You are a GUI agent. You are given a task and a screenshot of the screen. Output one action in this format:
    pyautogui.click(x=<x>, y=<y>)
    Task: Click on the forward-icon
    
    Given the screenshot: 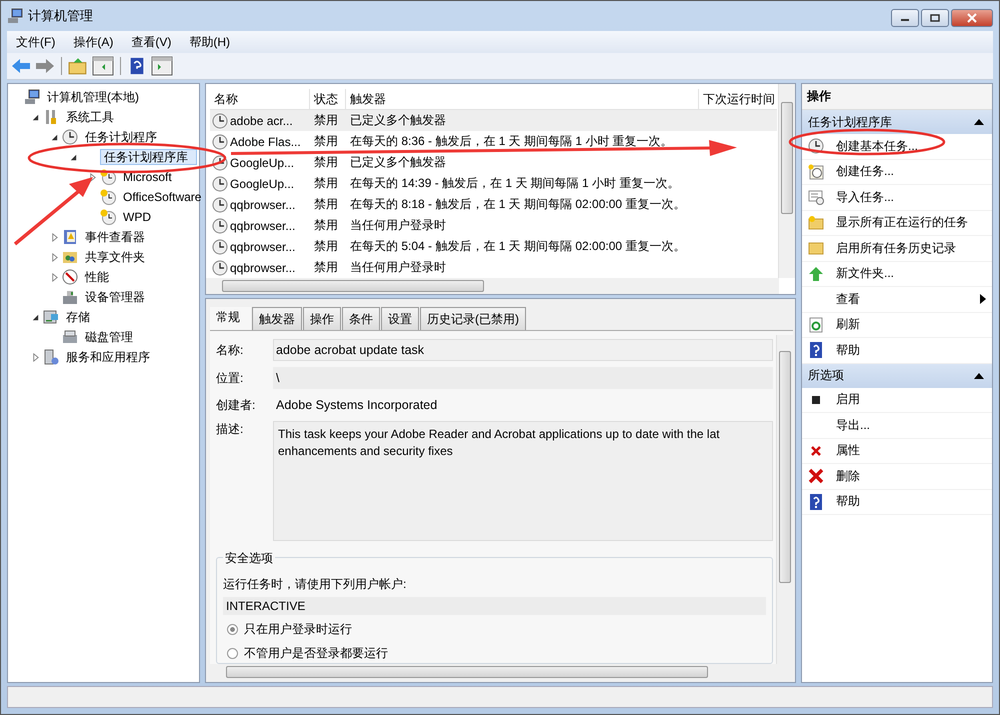 What is the action you would take?
    pyautogui.click(x=45, y=66)
    